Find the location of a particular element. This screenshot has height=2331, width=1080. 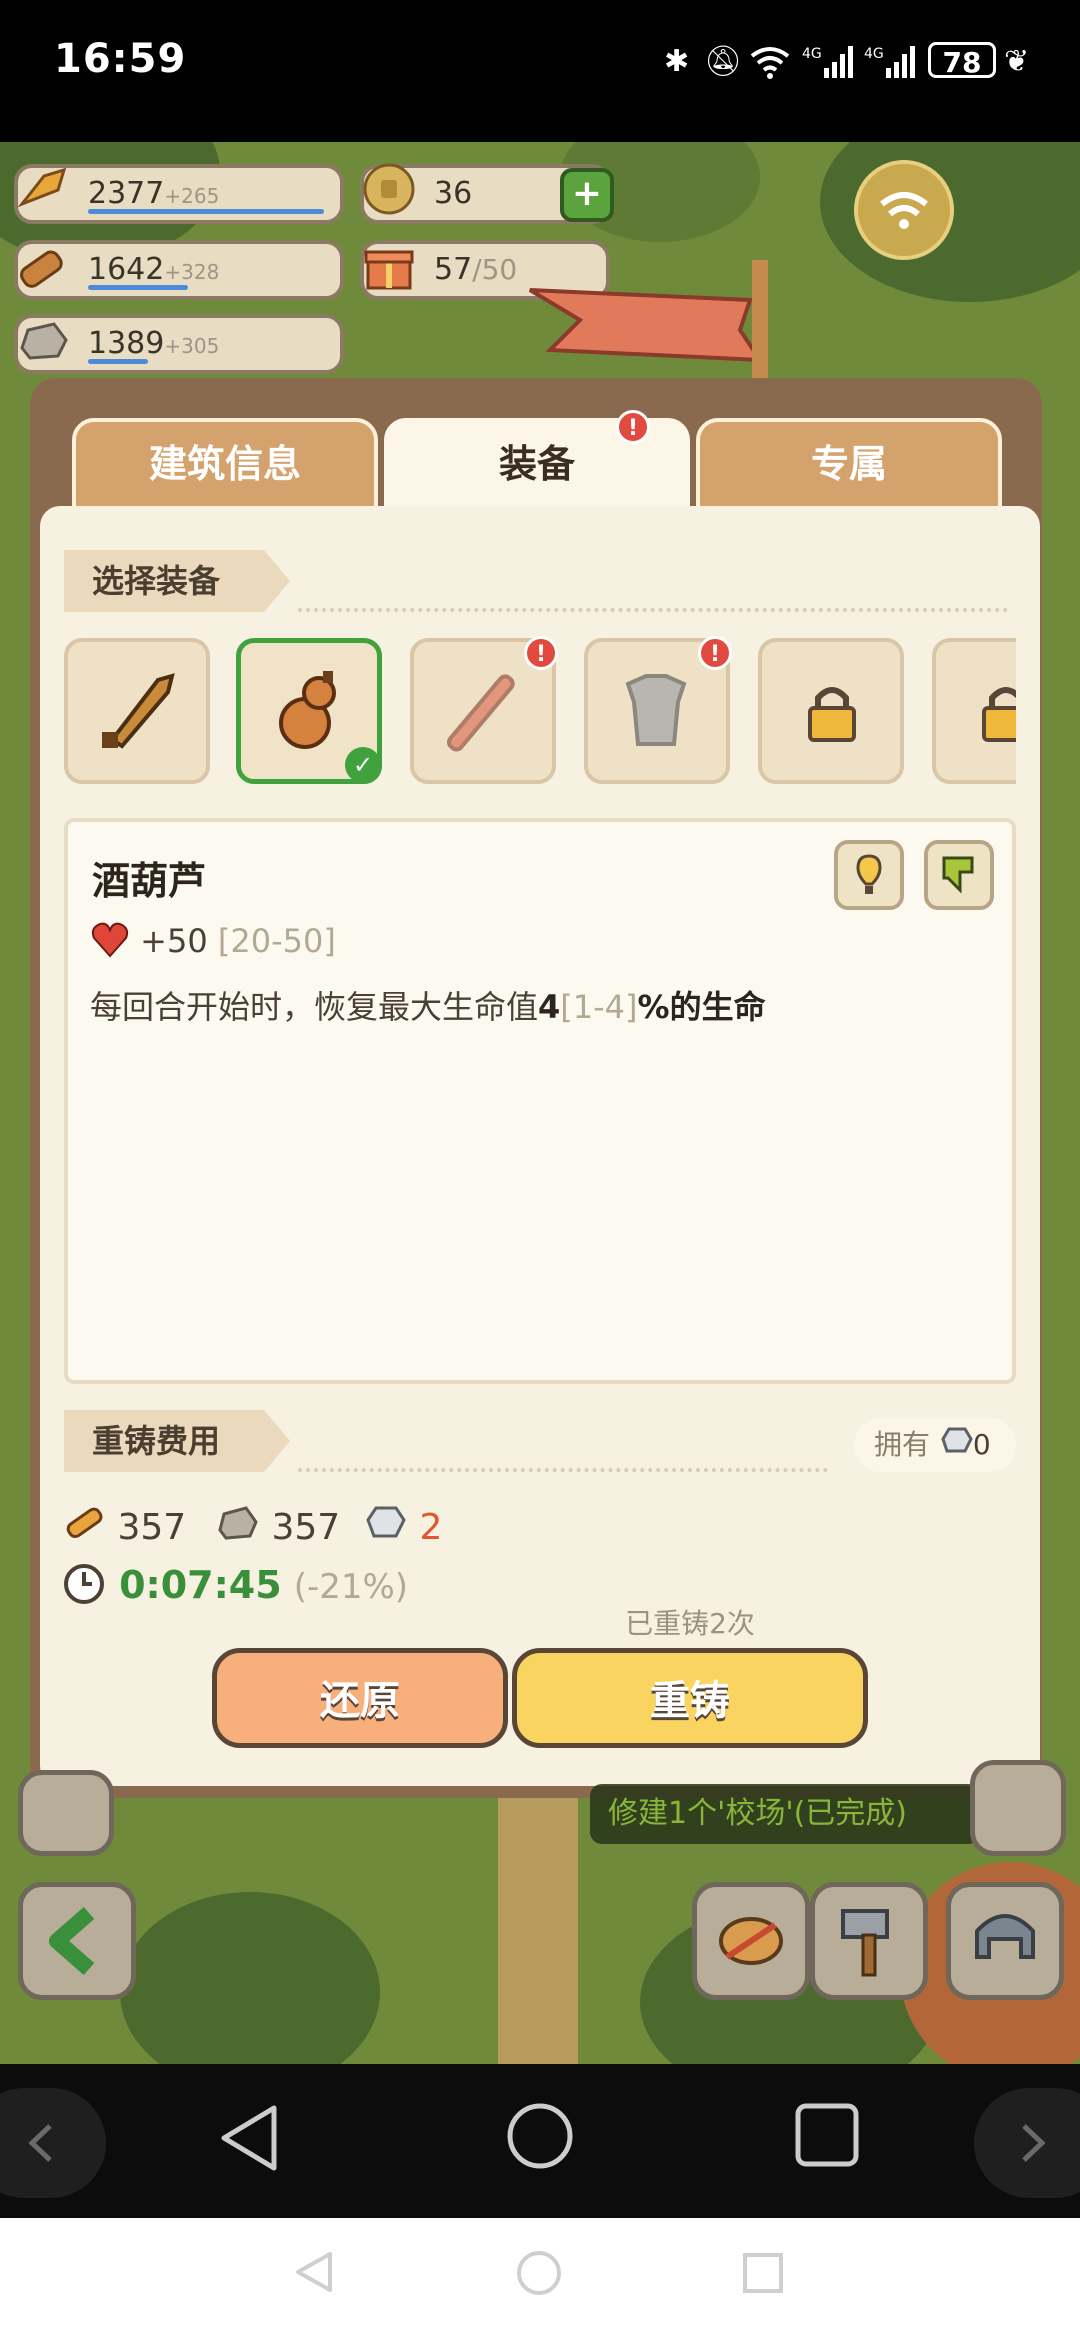

network-status-icon is located at coordinates (904, 210).